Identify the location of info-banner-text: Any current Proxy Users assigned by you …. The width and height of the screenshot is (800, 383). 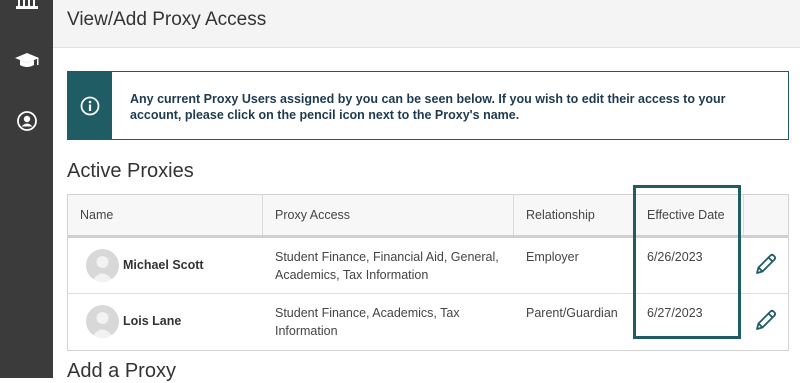
(428, 107).